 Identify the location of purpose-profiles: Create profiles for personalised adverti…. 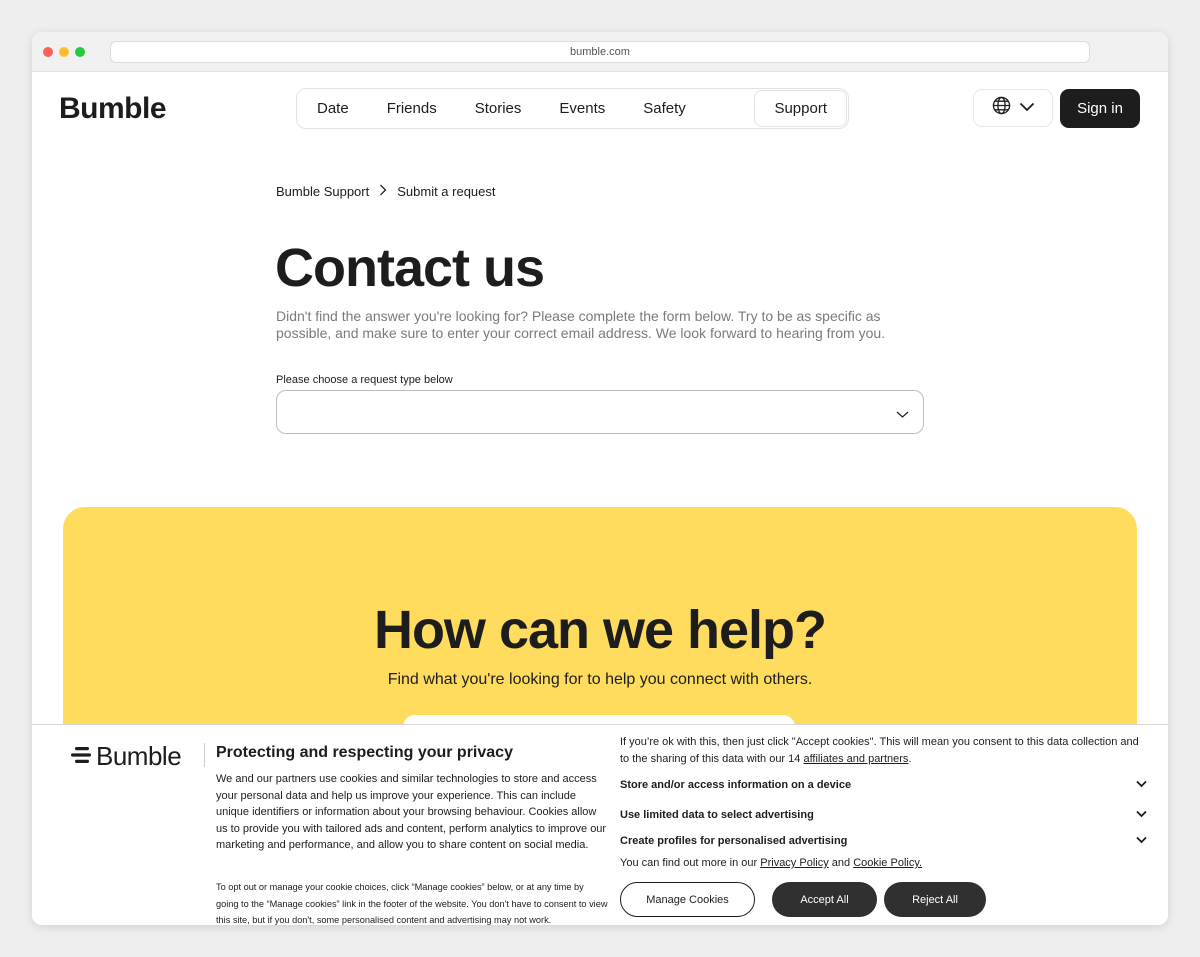
(885, 842).